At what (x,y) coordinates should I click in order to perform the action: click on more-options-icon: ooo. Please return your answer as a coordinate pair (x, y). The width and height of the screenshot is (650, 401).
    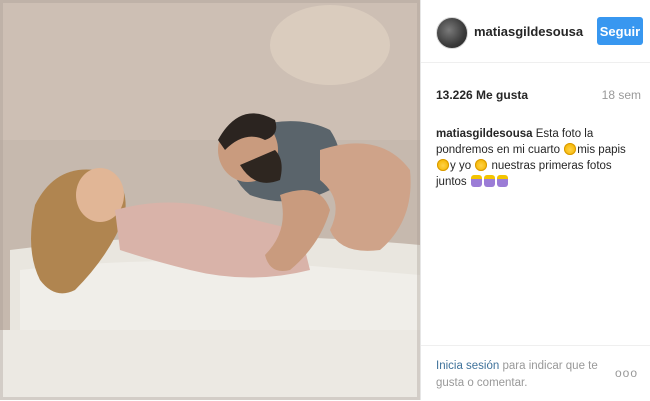
    Looking at the image, I should click on (626, 373).